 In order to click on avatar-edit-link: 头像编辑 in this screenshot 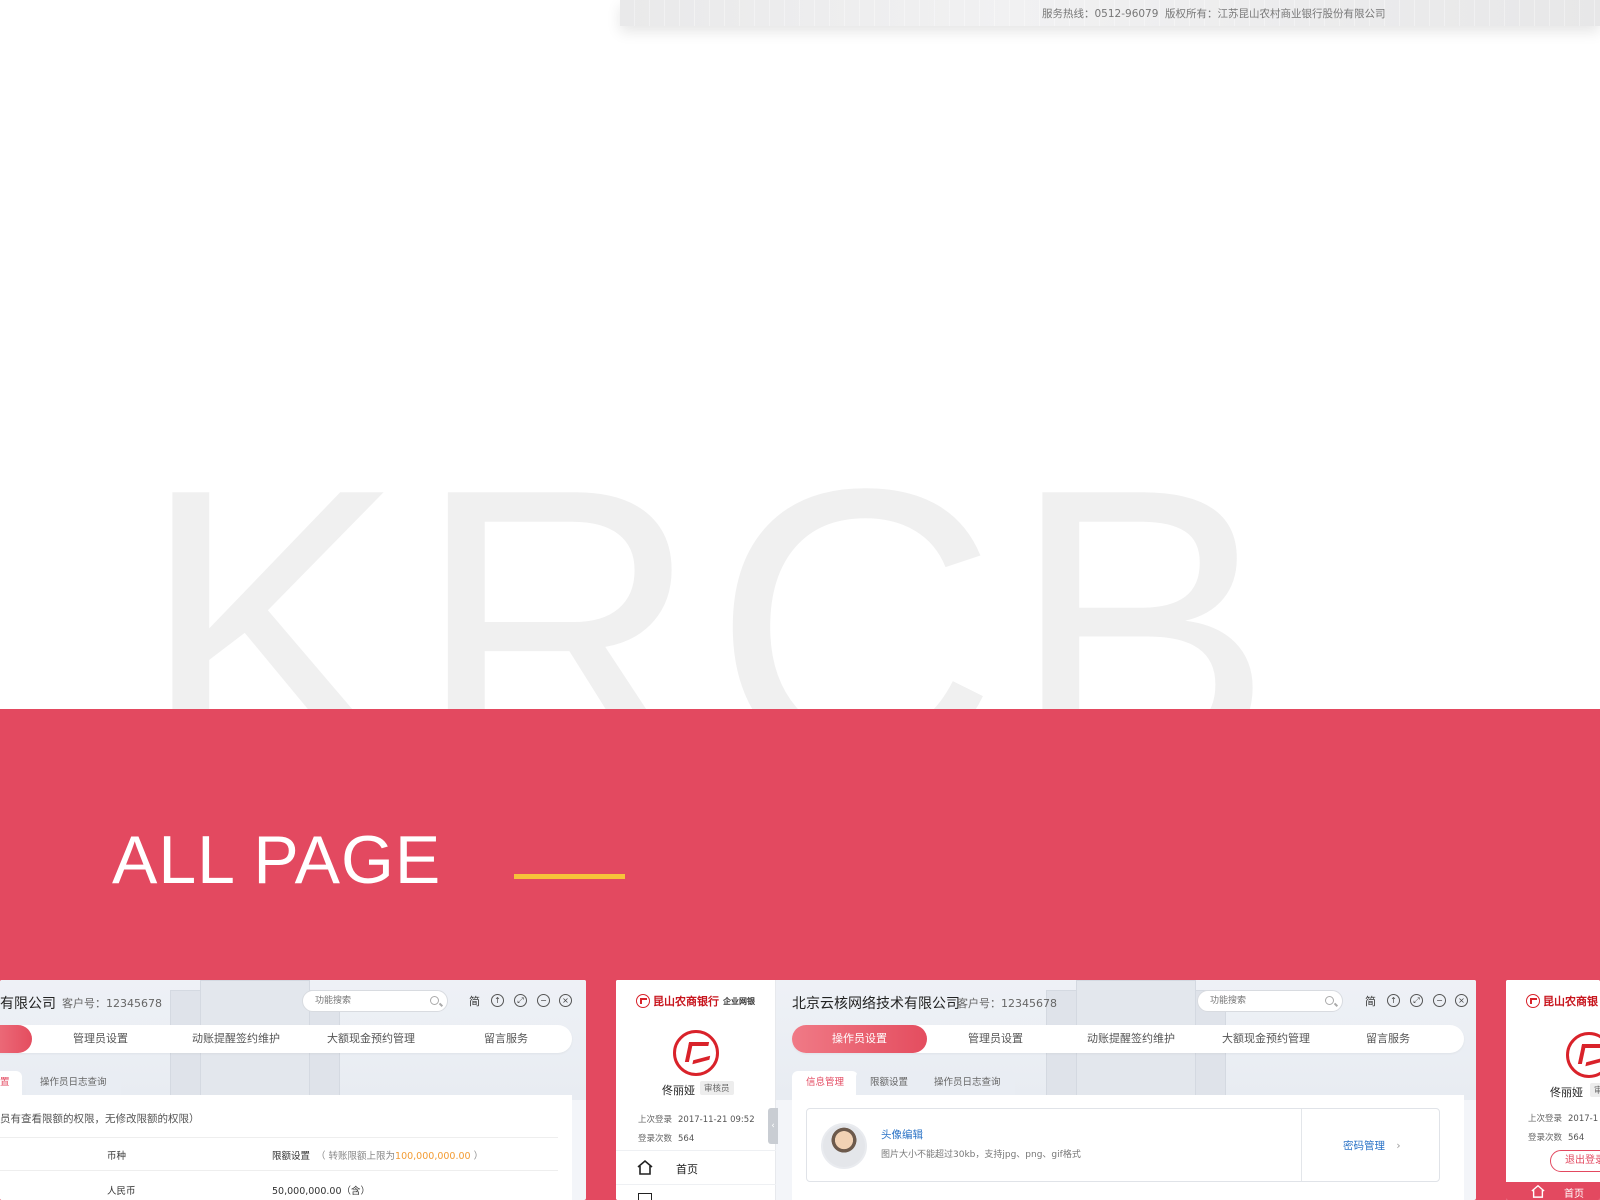, I will do `click(902, 1134)`.